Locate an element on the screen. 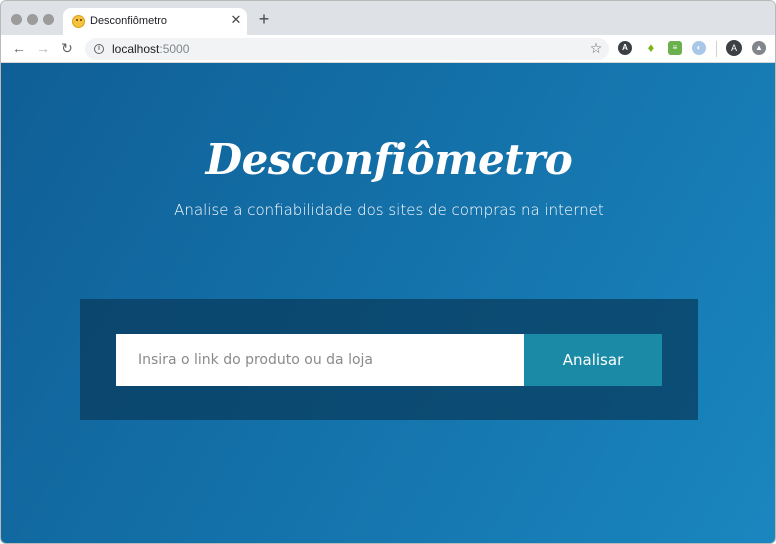  bookmark-star-icon: ☆ is located at coordinates (596, 48).